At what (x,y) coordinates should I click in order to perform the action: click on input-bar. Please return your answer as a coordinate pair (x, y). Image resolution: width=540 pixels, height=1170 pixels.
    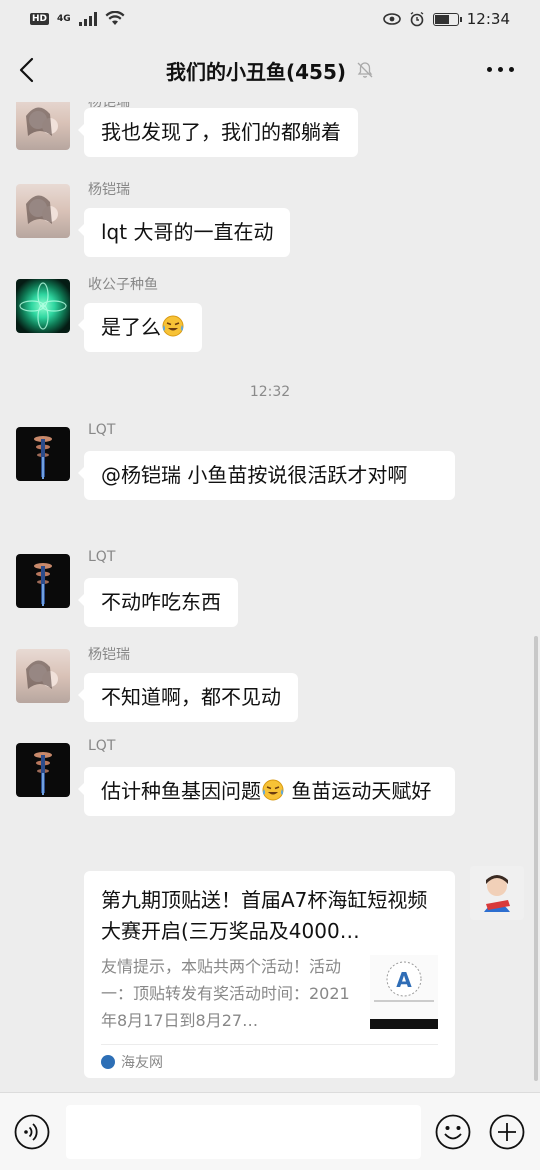
    Looking at the image, I should click on (270, 1131).